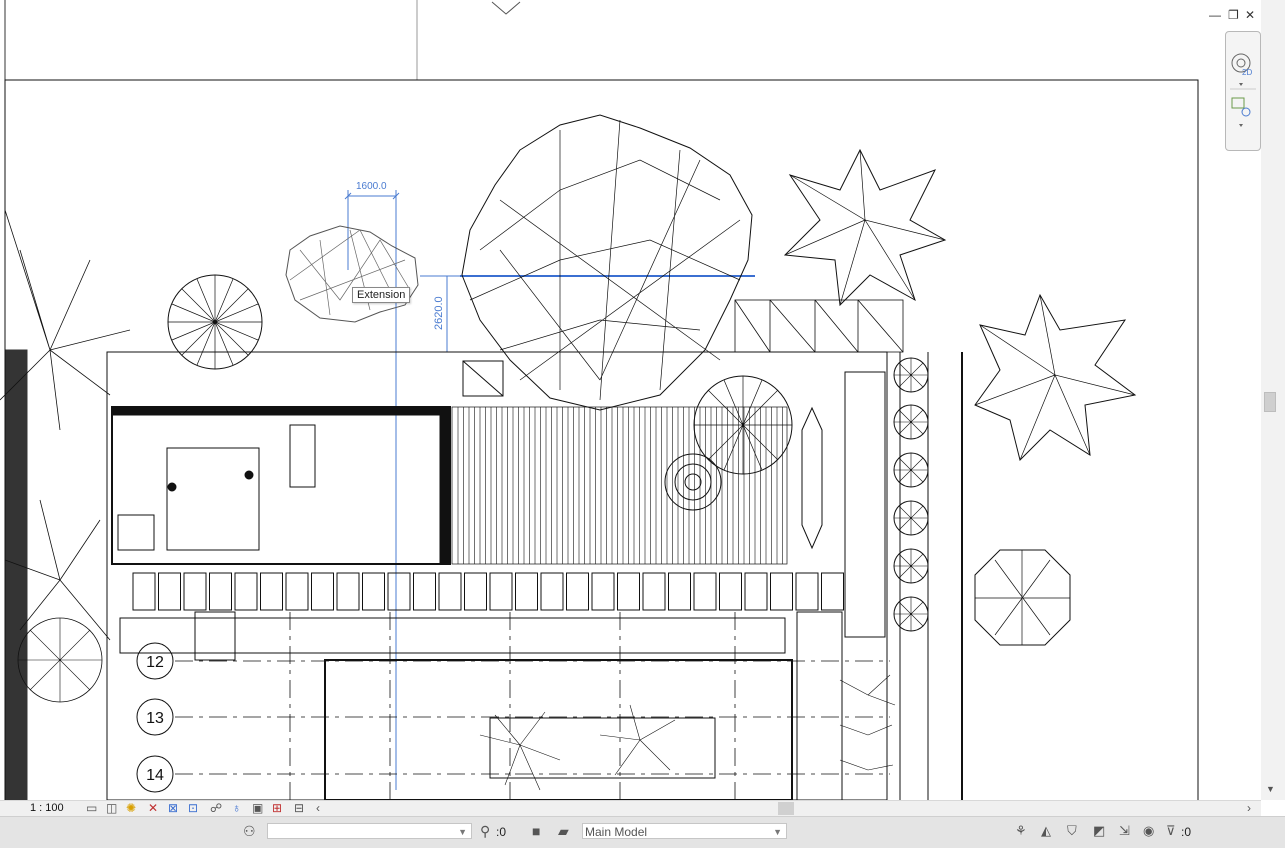  I want to click on scroll-right-icon: ›, so click(1249, 808).